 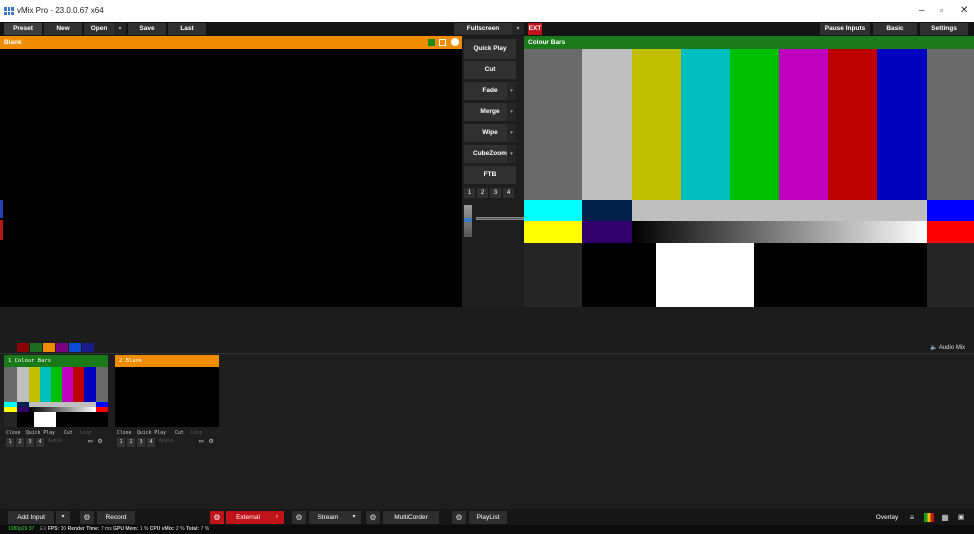 What do you see at coordinates (482, 193) in the screenshot?
I see `transition-2-button: 2` at bounding box center [482, 193].